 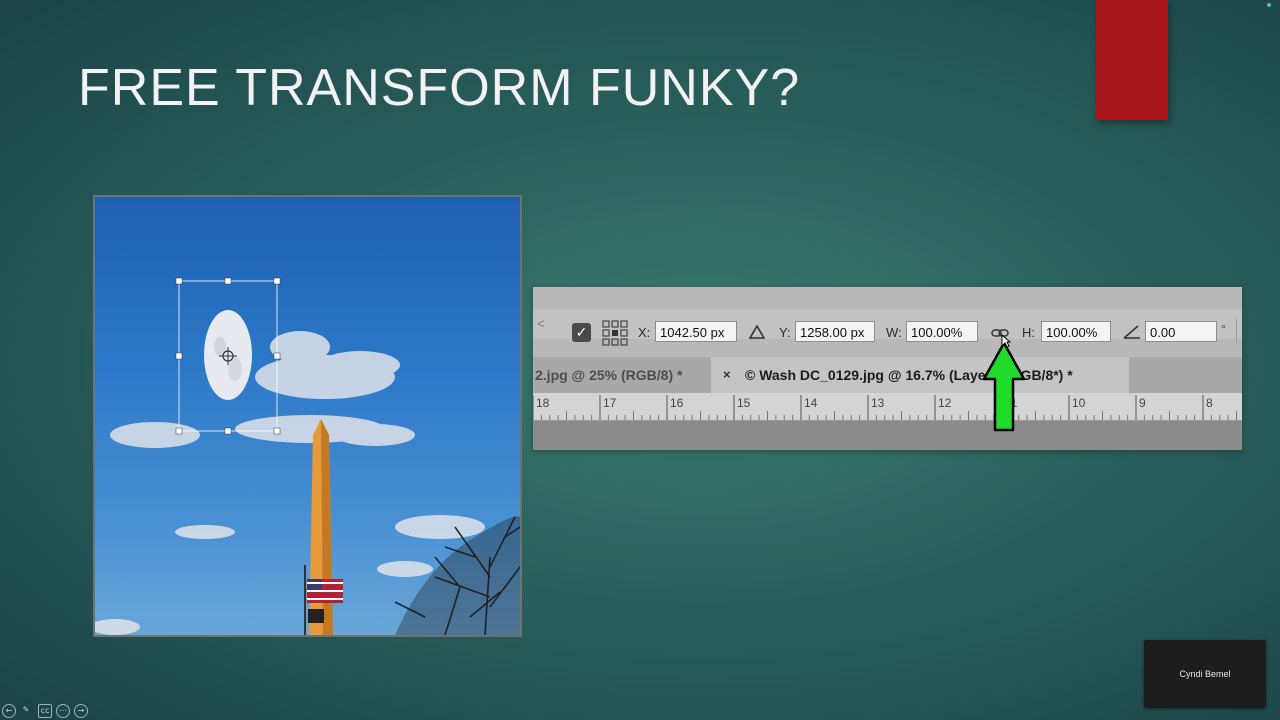 I want to click on reference-point-grid-icon, so click(x=615, y=333).